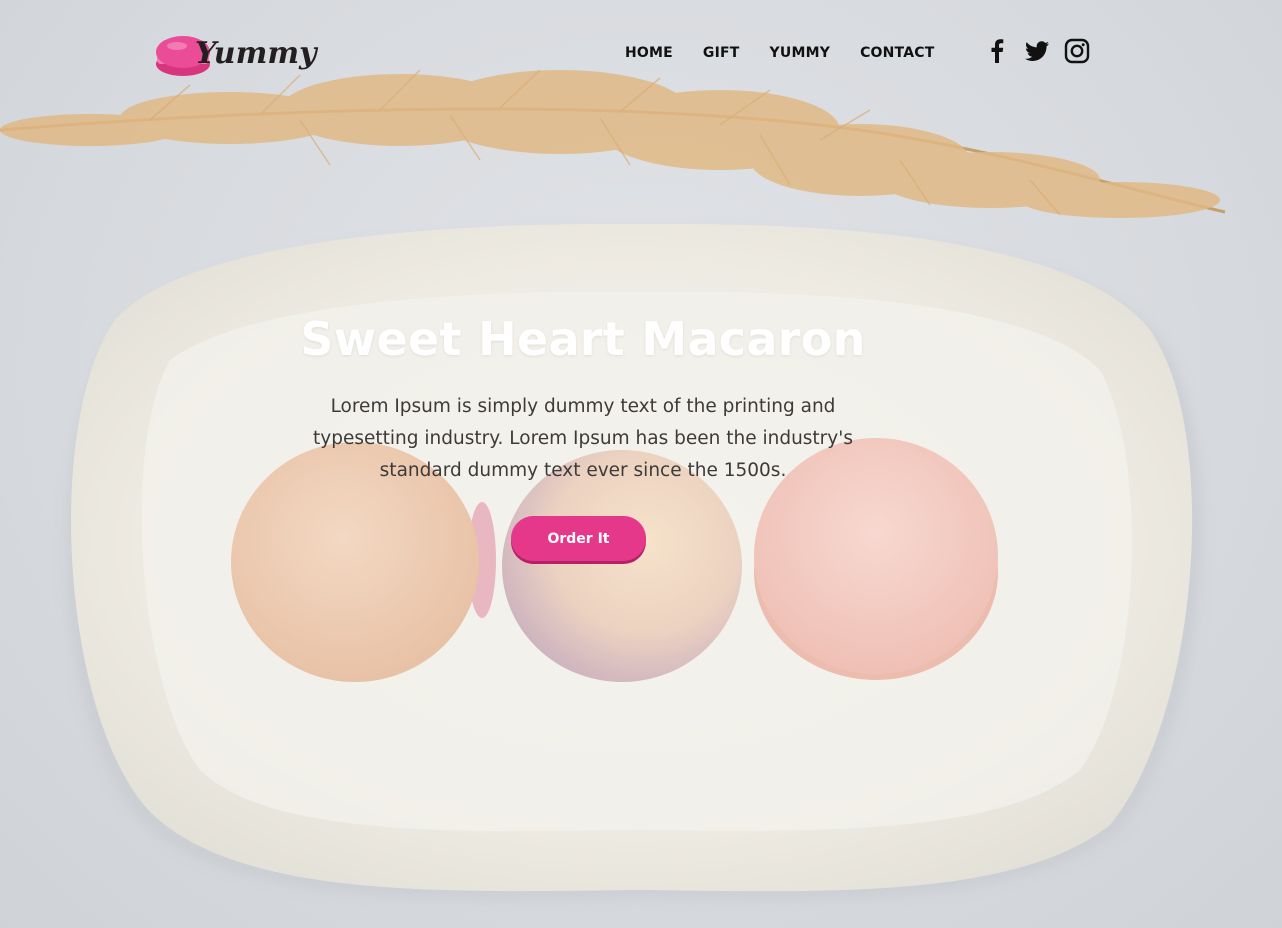 Image resolution: width=1282 pixels, height=928 pixels. I want to click on order-button: Order It, so click(578, 538).